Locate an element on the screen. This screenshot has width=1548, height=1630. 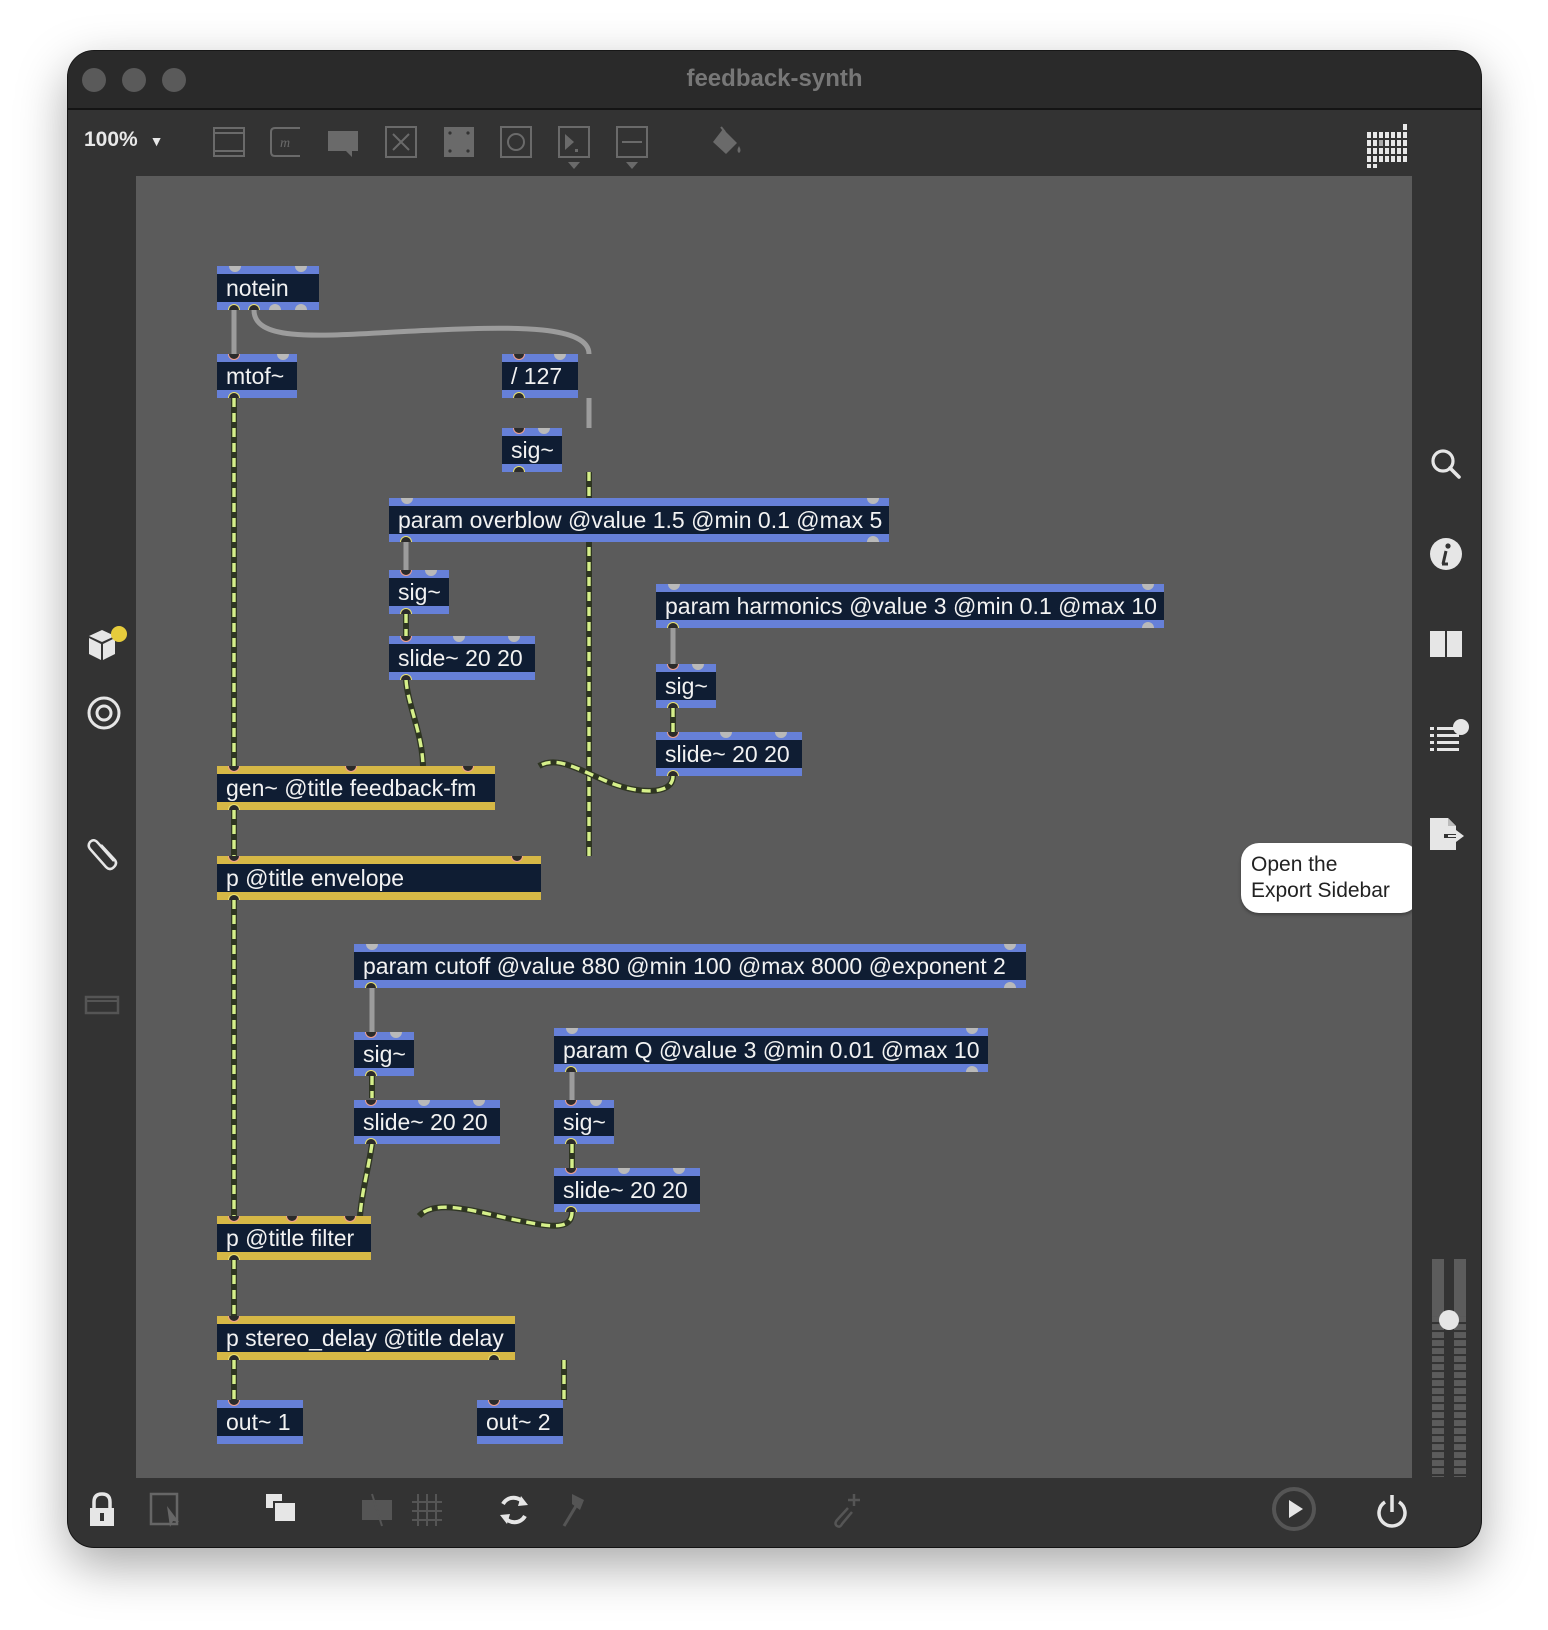
grid-icon is located at coordinates (427, 1512).